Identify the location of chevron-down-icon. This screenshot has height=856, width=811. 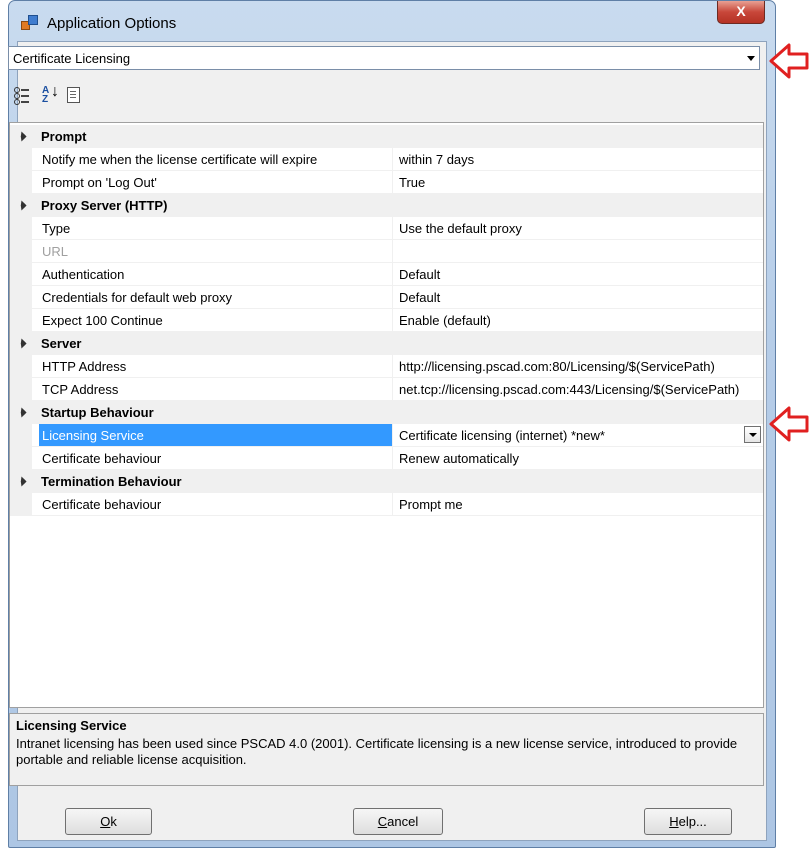
(751, 58).